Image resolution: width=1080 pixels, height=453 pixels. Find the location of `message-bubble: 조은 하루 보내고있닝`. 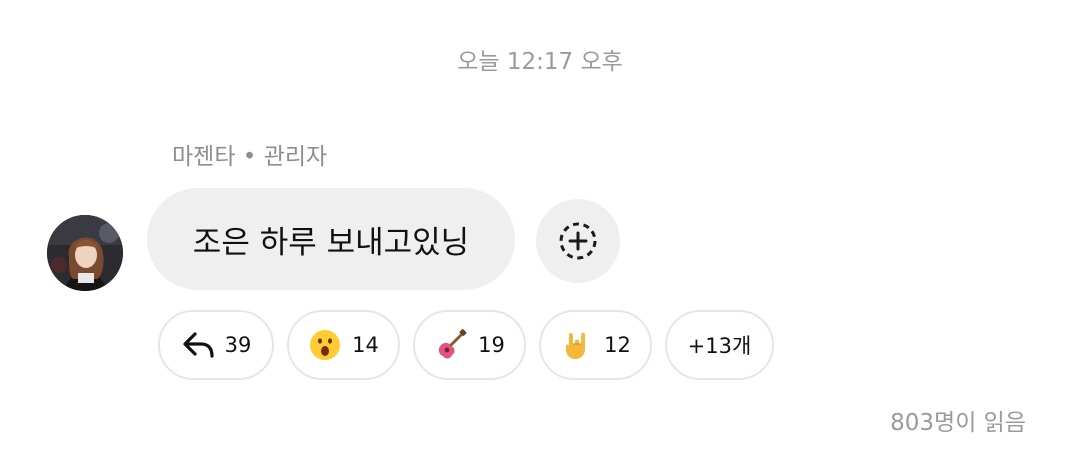

message-bubble: 조은 하루 보내고있닝 is located at coordinates (331, 239).